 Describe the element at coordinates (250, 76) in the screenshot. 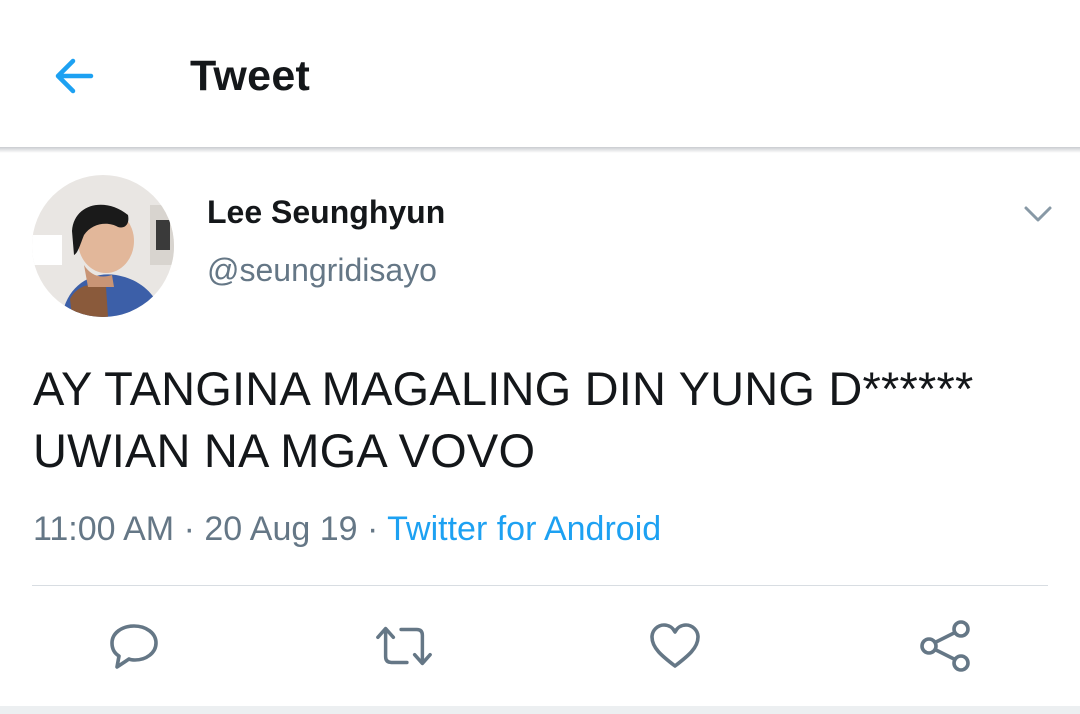

I see `page-title: Tweet` at that location.